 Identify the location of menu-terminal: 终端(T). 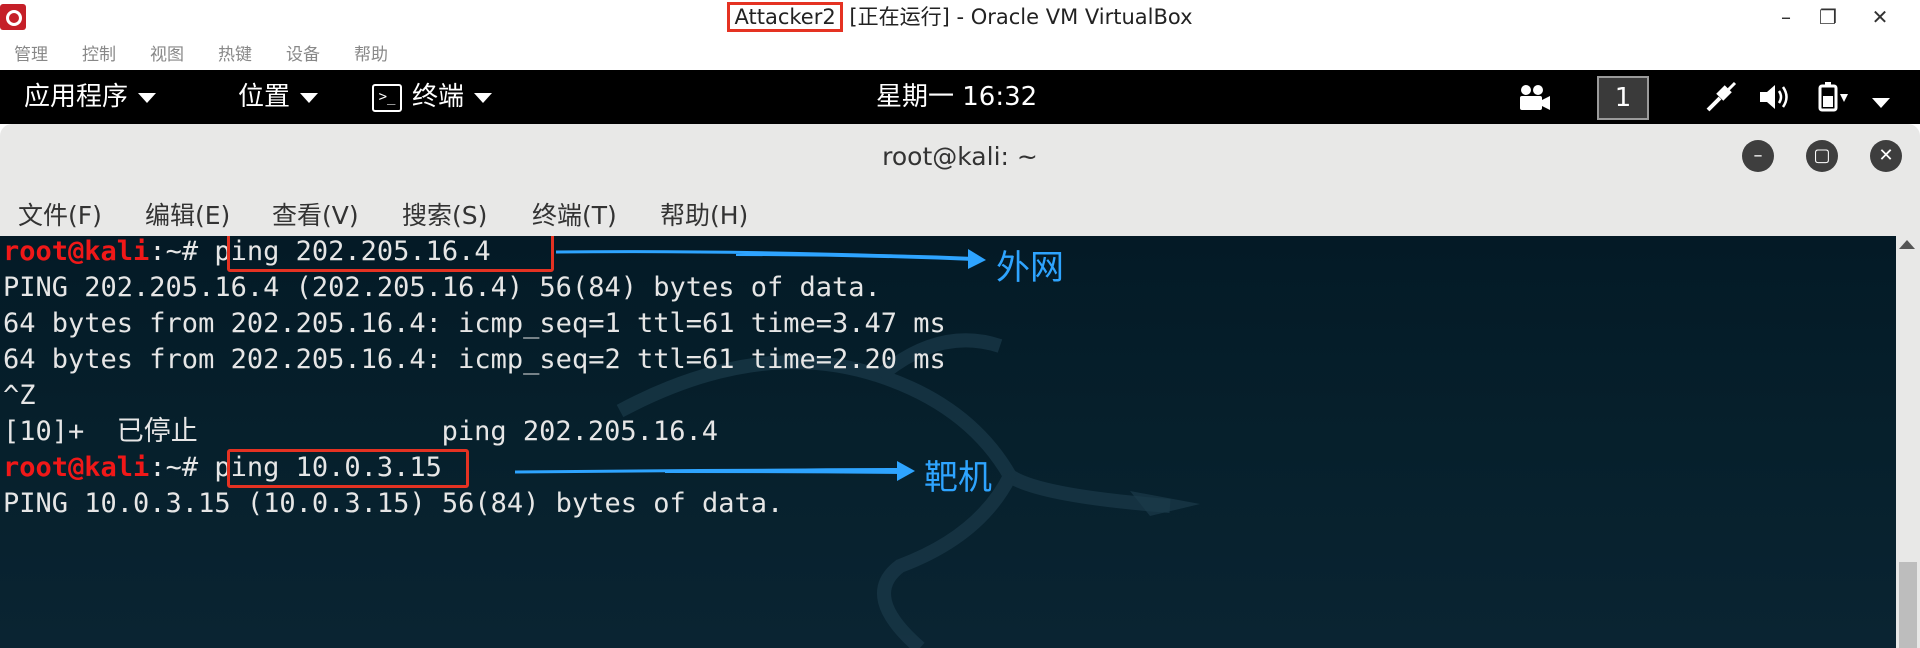
(574, 214).